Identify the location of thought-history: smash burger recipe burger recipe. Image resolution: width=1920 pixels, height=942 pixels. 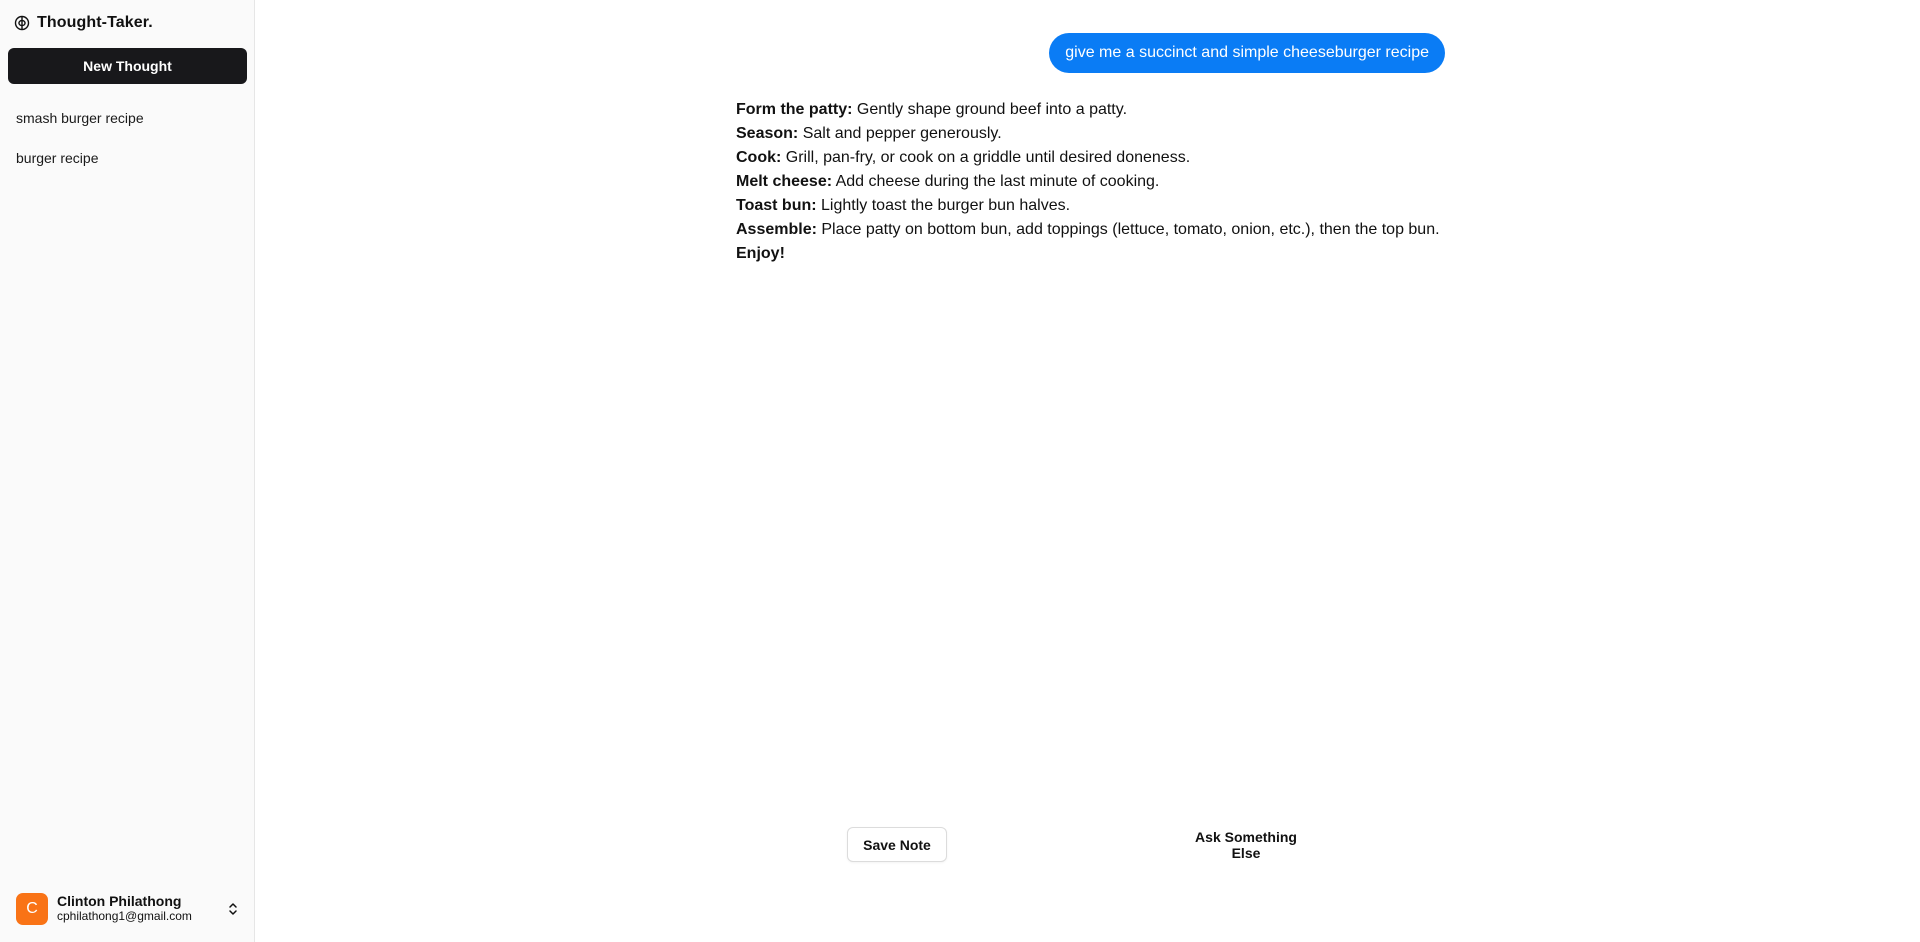
(127, 140).